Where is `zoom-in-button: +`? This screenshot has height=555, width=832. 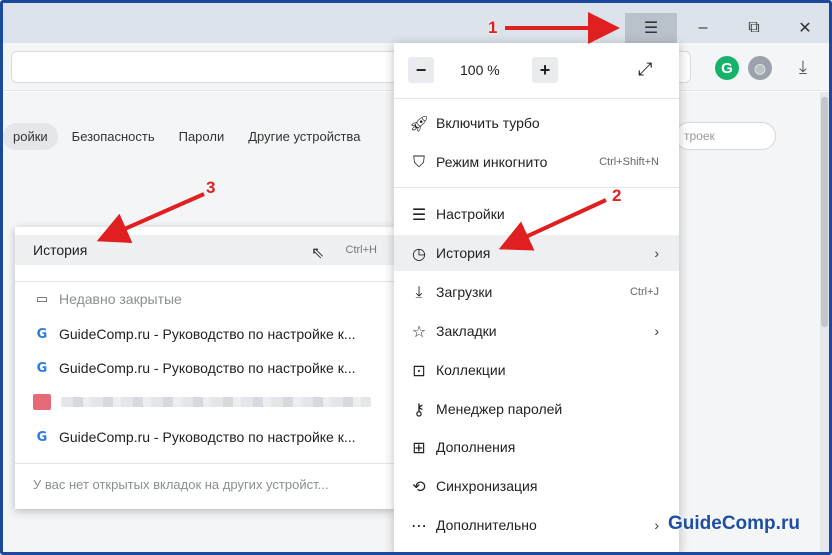
zoom-in-button: + is located at coordinates (545, 70).